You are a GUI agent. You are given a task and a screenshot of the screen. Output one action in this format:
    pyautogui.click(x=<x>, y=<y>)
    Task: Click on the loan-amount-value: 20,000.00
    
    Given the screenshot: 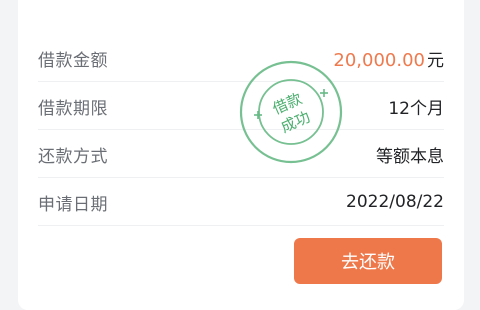 What is the action you would take?
    pyautogui.click(x=379, y=60)
    